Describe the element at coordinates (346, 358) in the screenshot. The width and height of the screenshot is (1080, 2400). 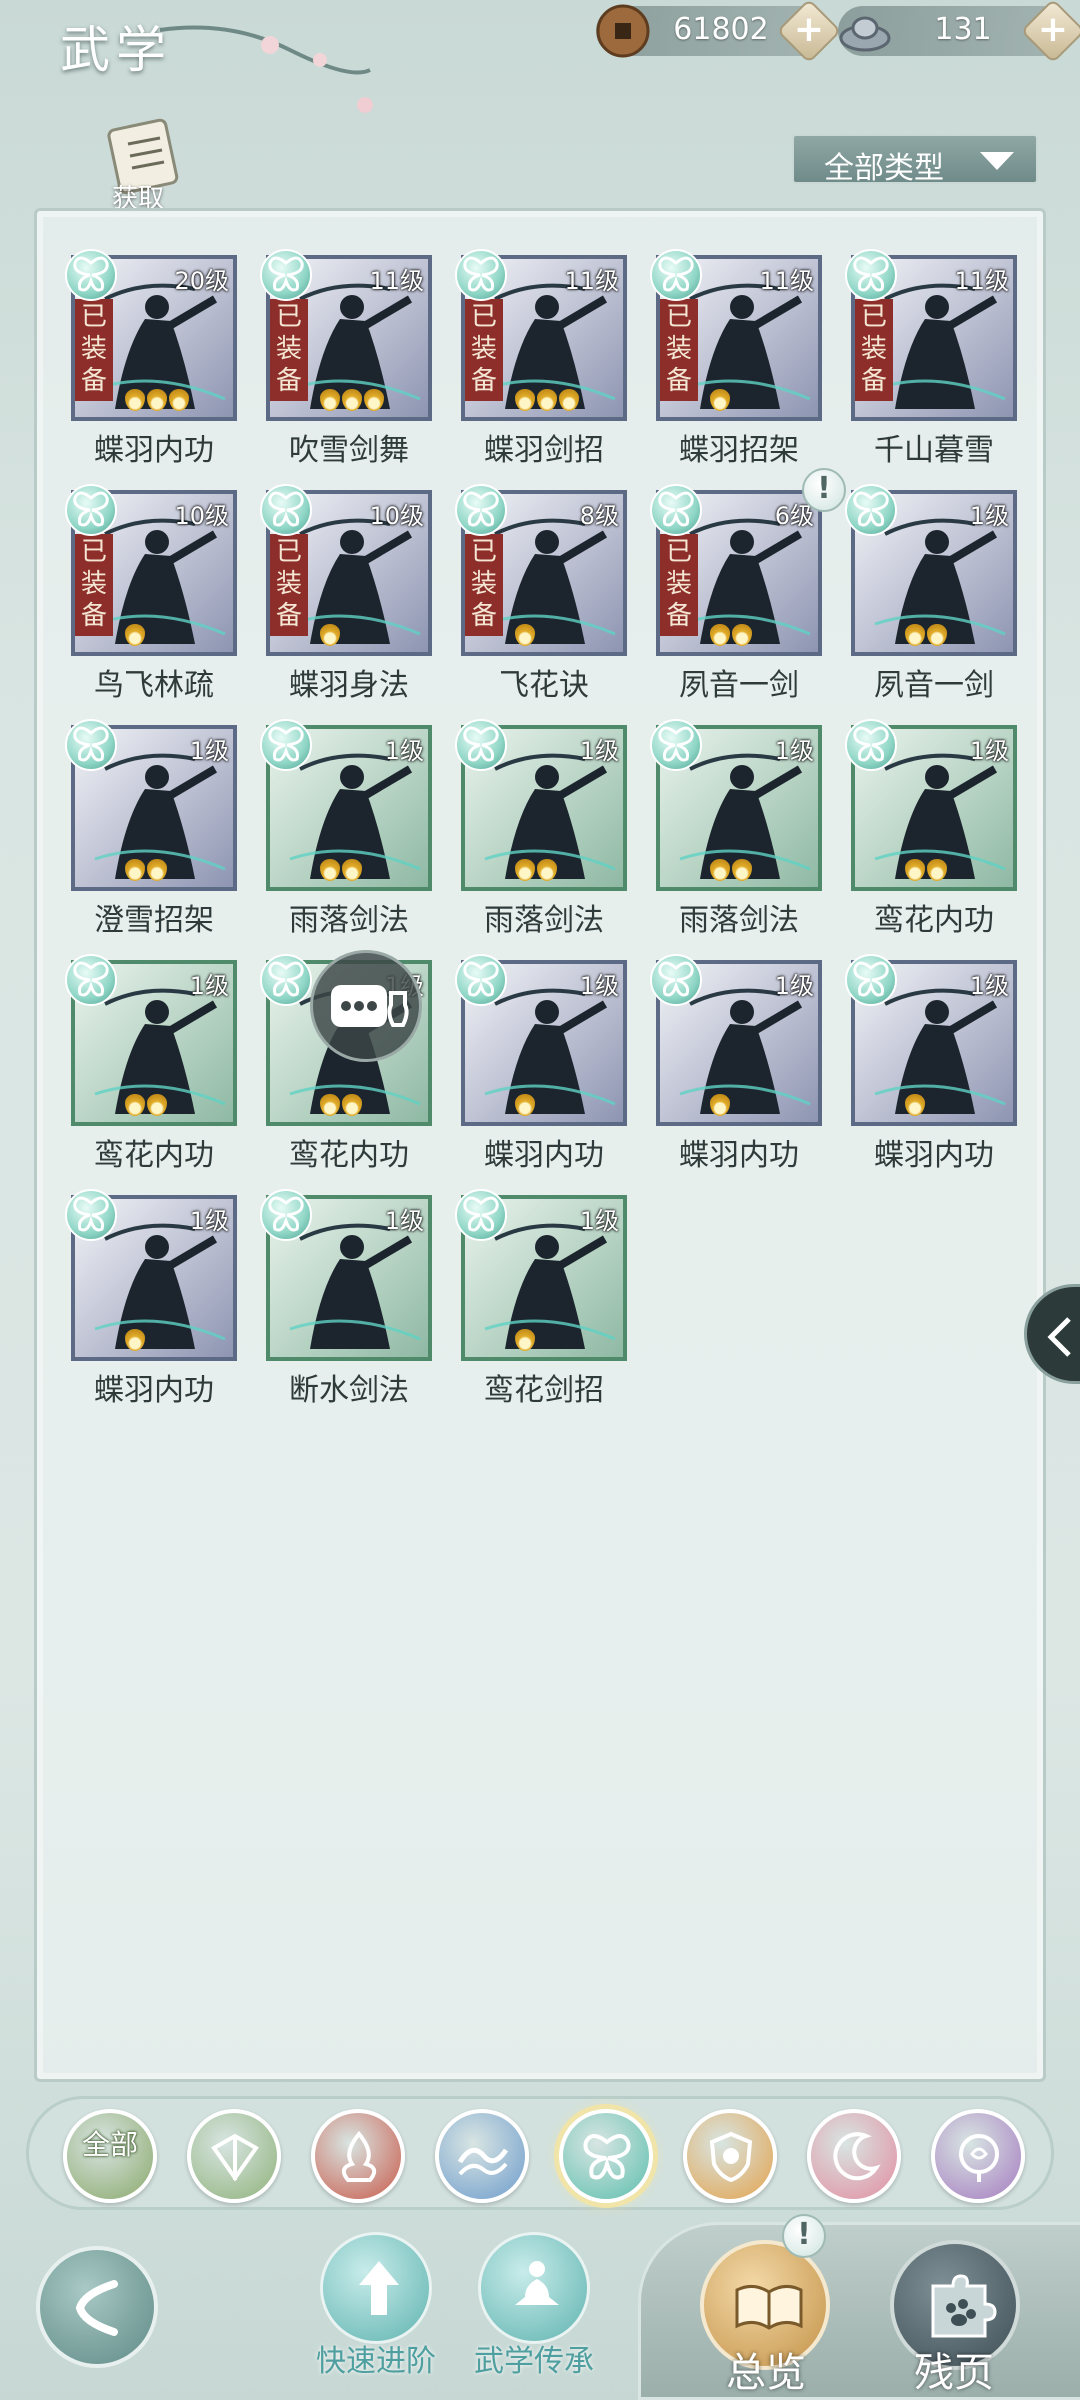
I see `skill-card: 11级已装备吹雪剑舞` at that location.